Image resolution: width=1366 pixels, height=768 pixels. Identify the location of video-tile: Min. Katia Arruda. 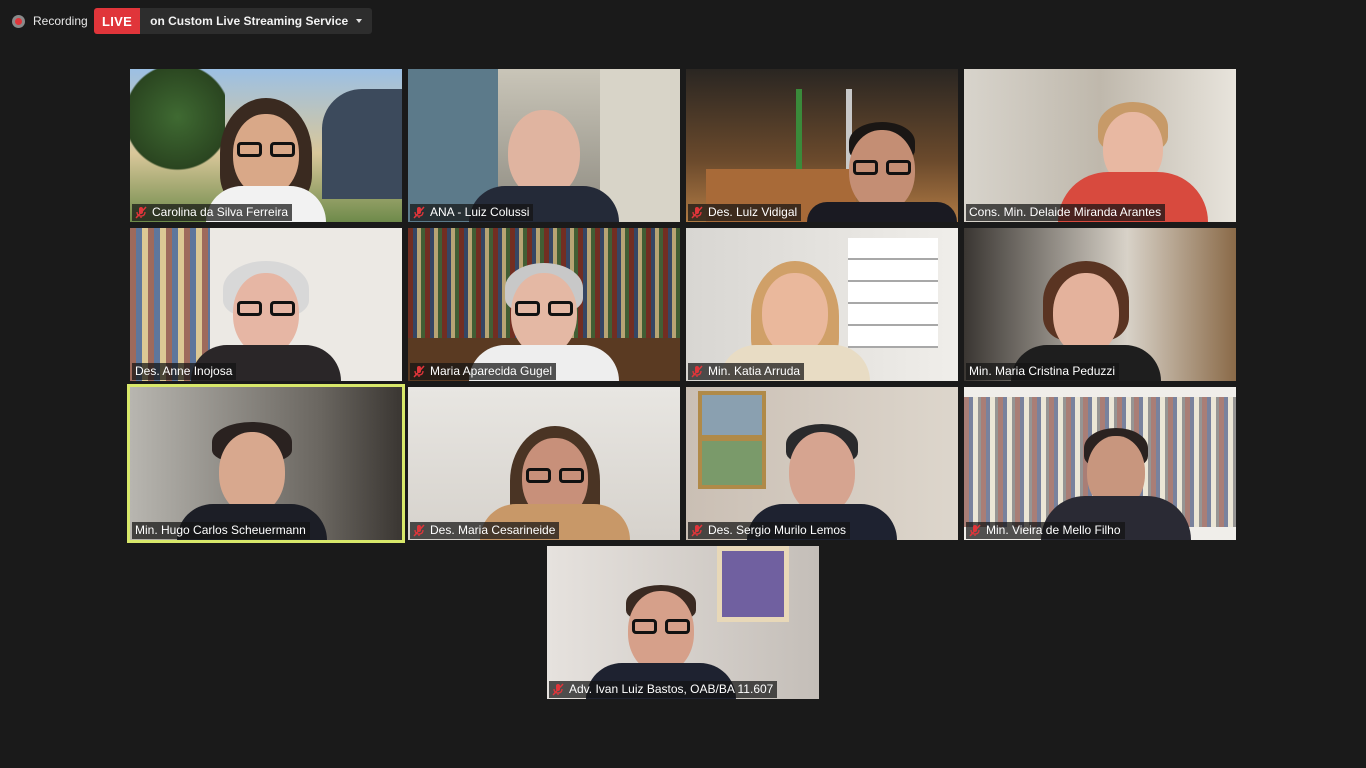
(822, 304).